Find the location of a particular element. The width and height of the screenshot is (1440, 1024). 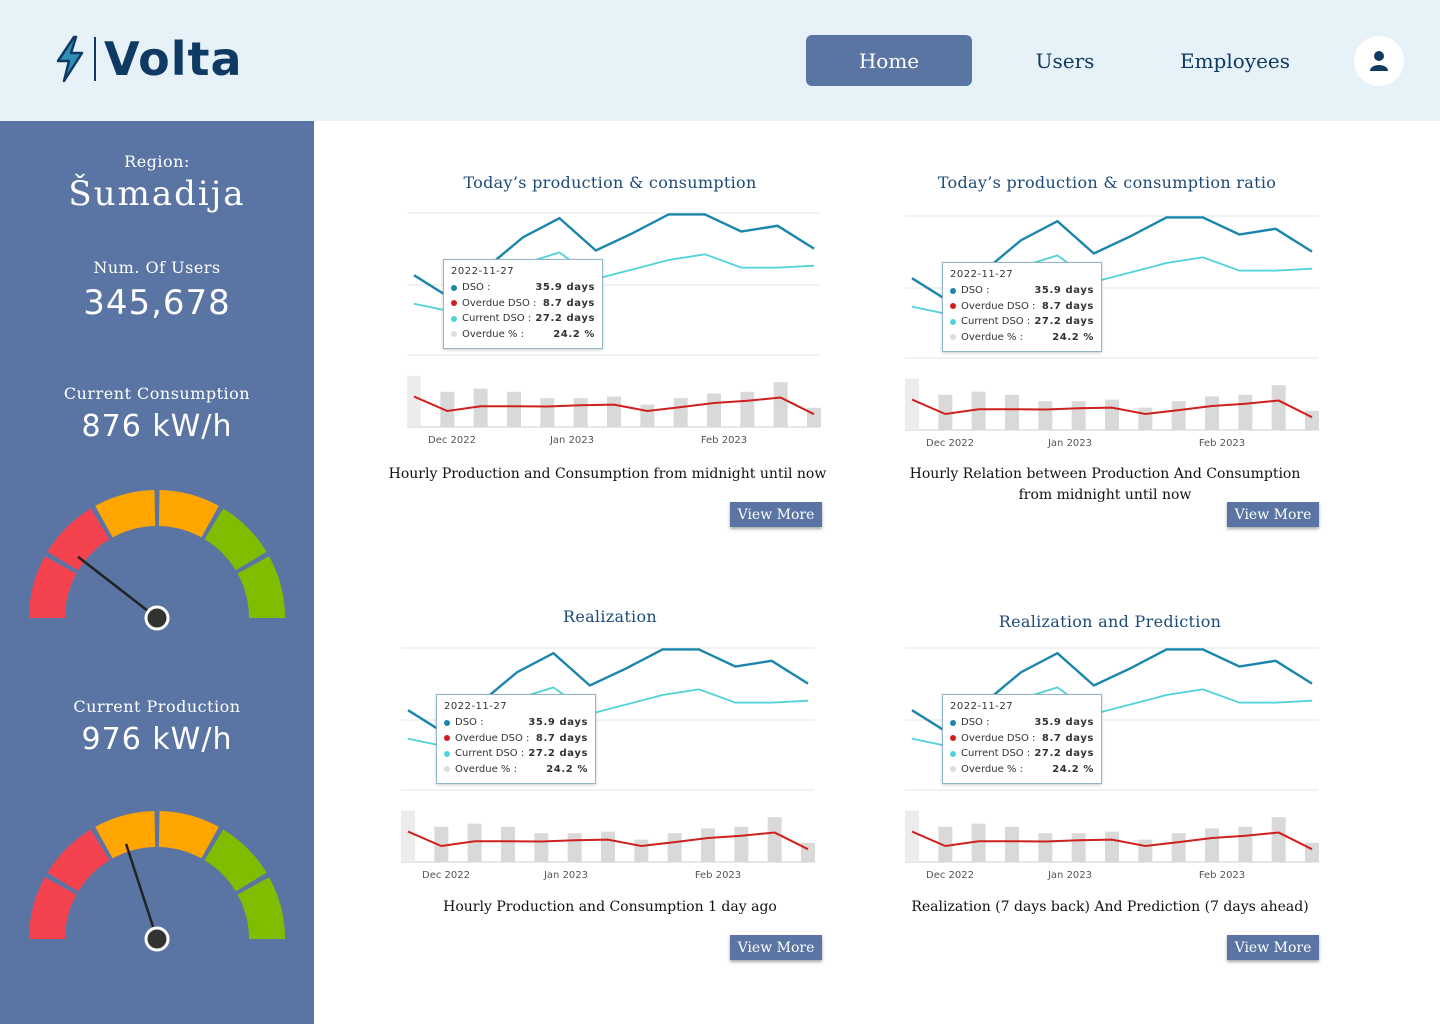

card-title-production-consumption-ratio: Today’s production & consumption ratio is located at coordinates (1107, 182).